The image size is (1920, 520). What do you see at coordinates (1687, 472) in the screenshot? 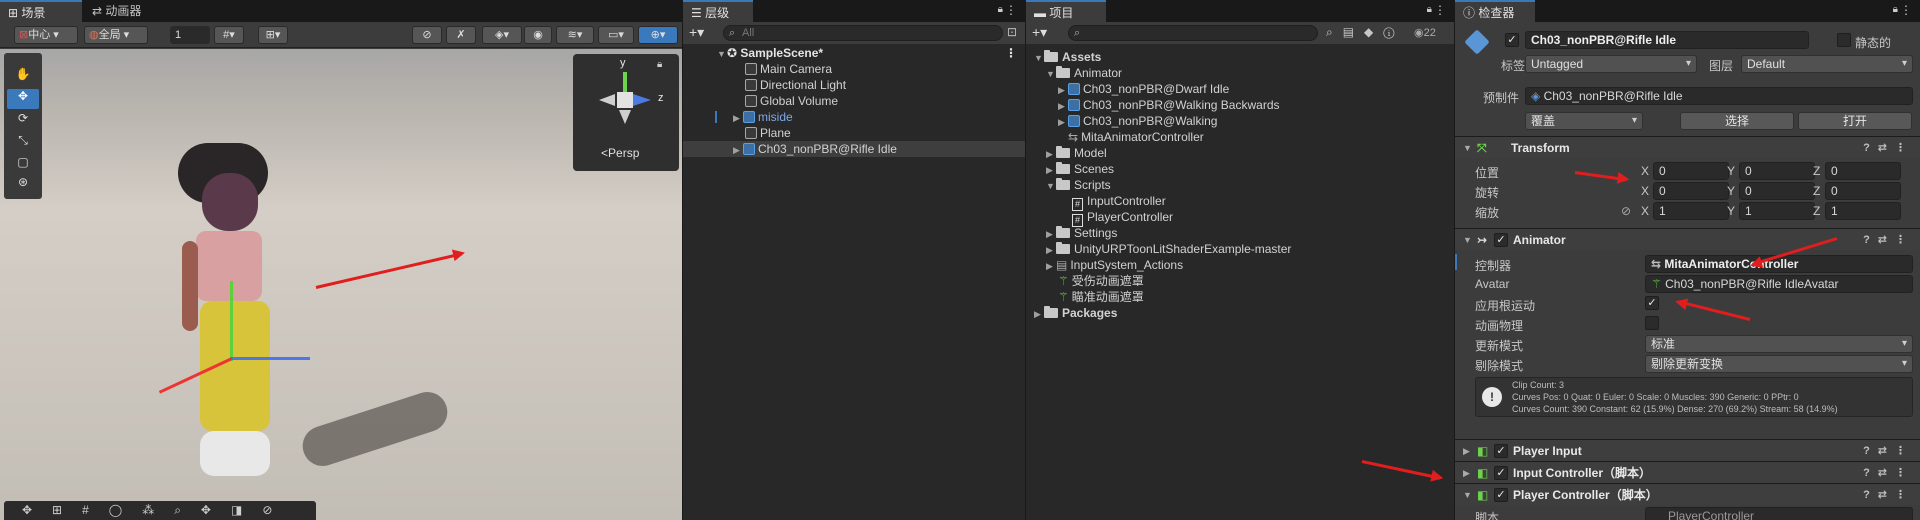
I see `input-controller-header: ▶ ◧ ✓ Input Controller（脚本） ?⇄⋮` at bounding box center [1687, 472].